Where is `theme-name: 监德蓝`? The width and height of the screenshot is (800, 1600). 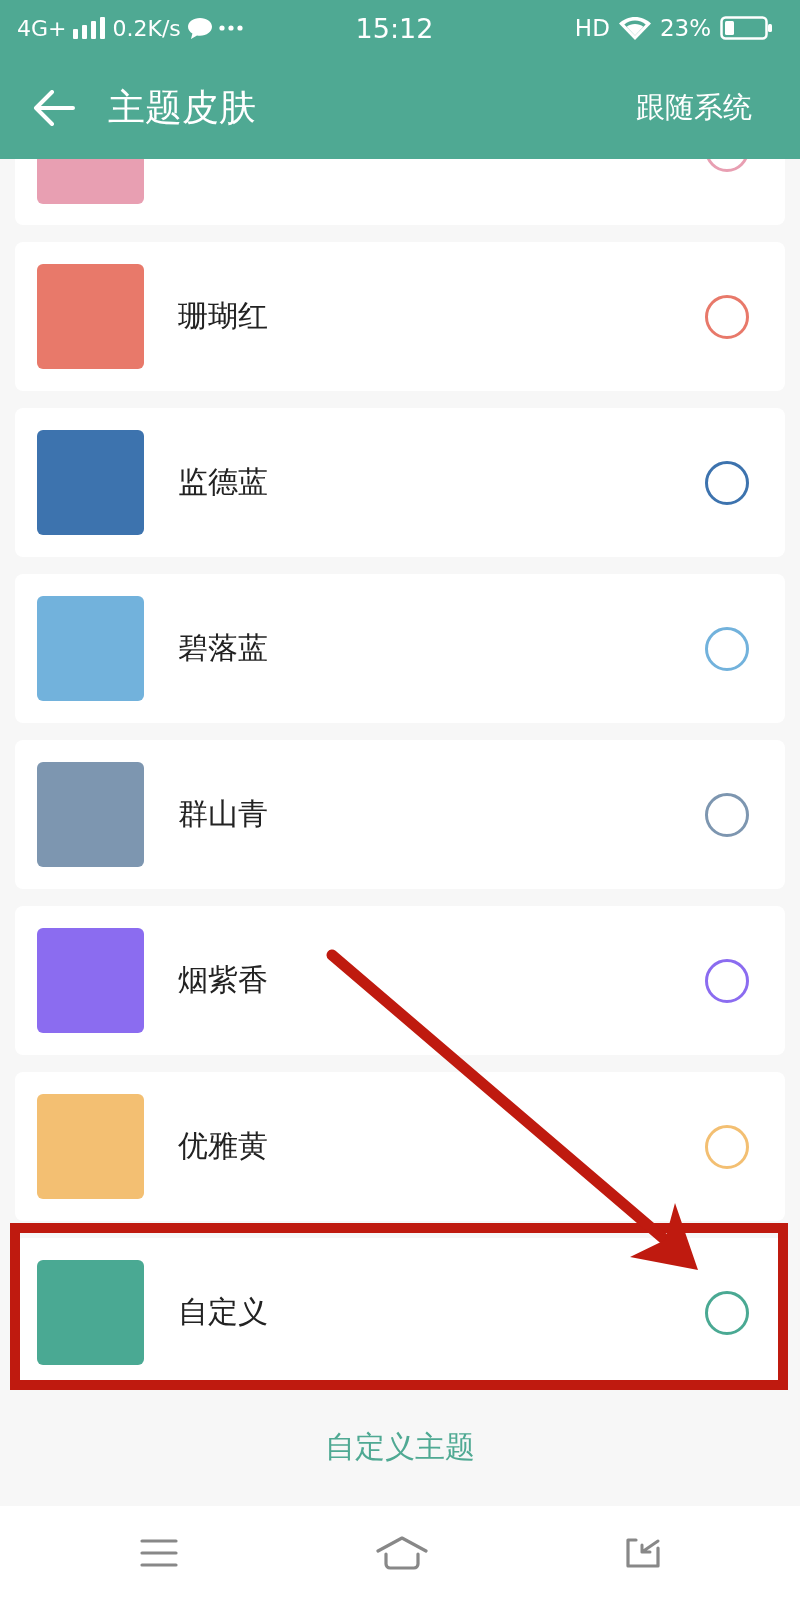 theme-name: 监德蓝 is located at coordinates (223, 482).